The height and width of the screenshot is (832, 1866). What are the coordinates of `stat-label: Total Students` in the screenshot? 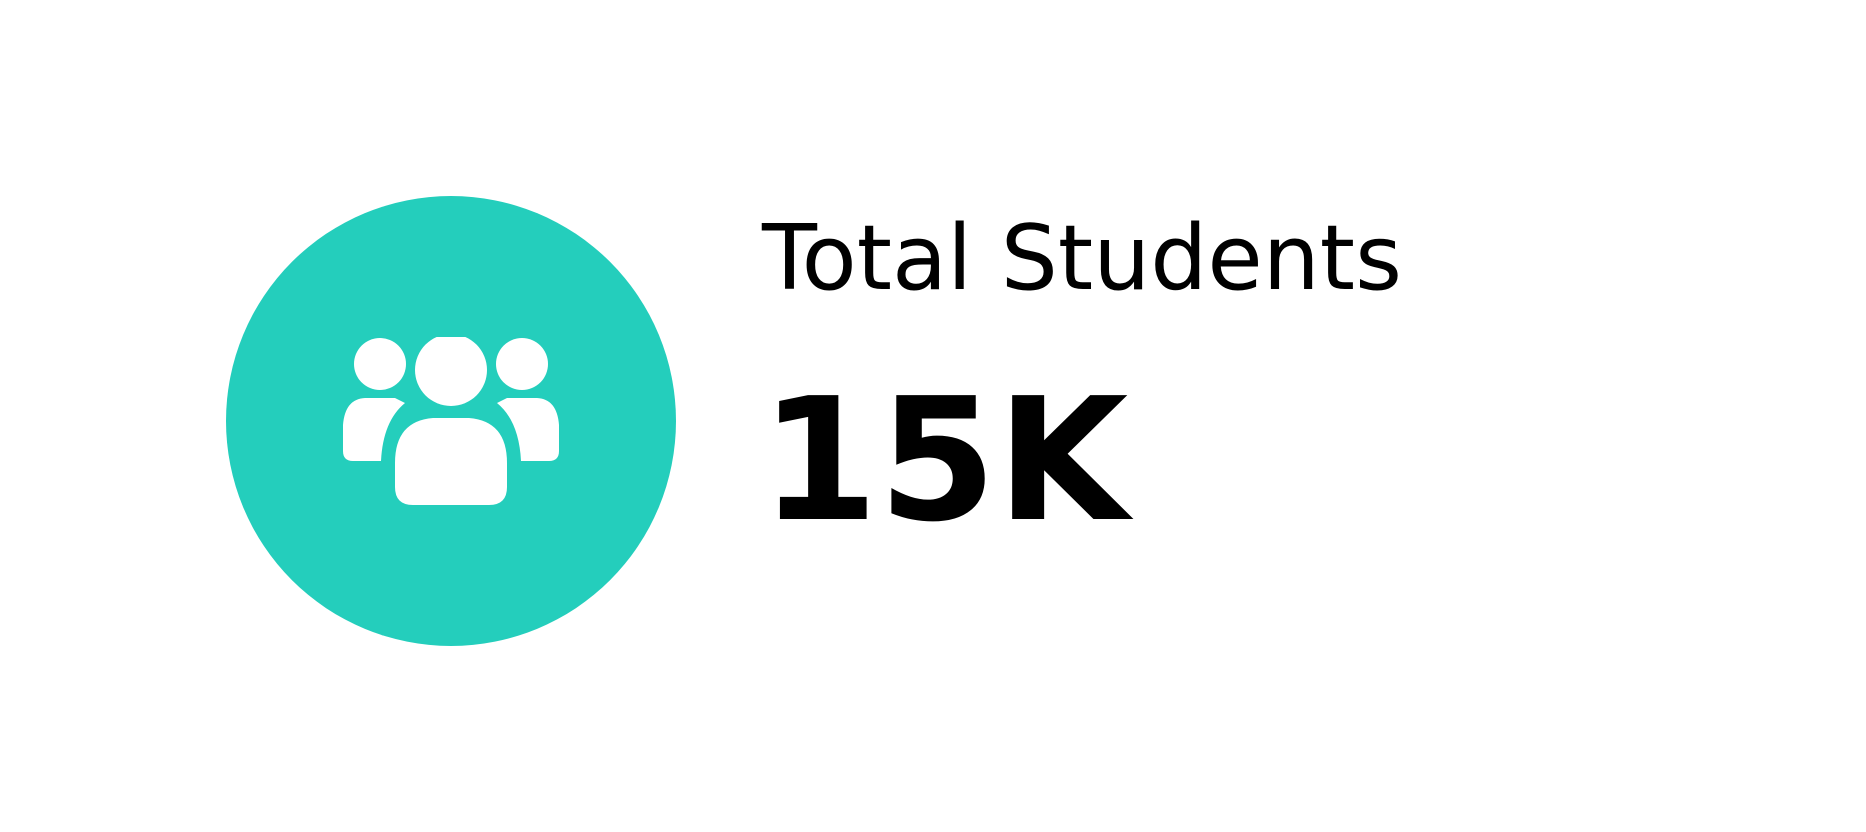 It's located at (1082, 258).